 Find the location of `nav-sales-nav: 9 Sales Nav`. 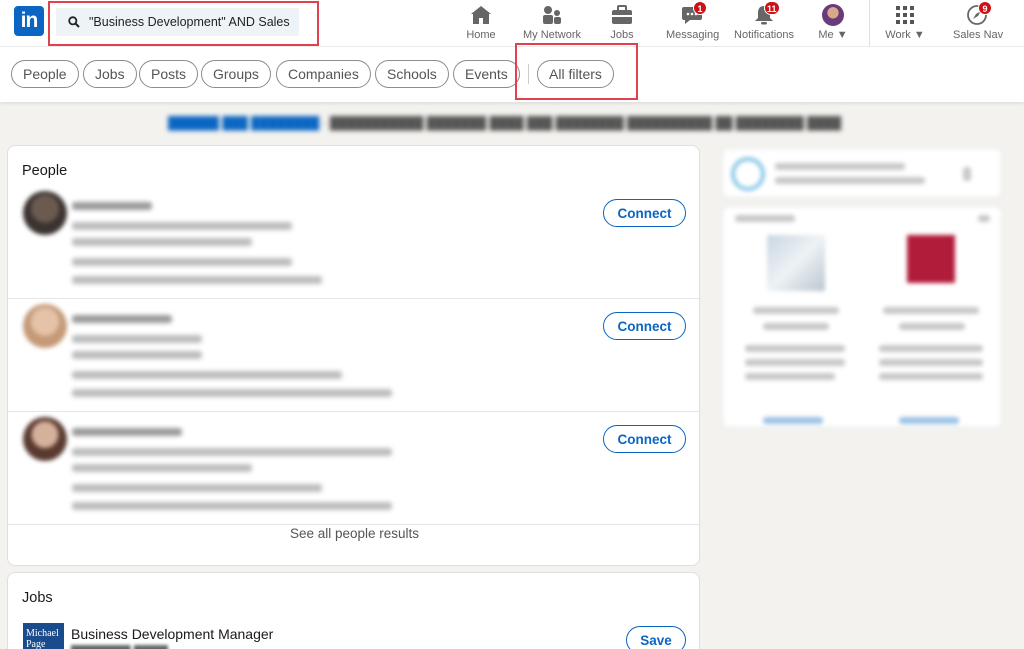

nav-sales-nav: 9 Sales Nav is located at coordinates (978, 21).